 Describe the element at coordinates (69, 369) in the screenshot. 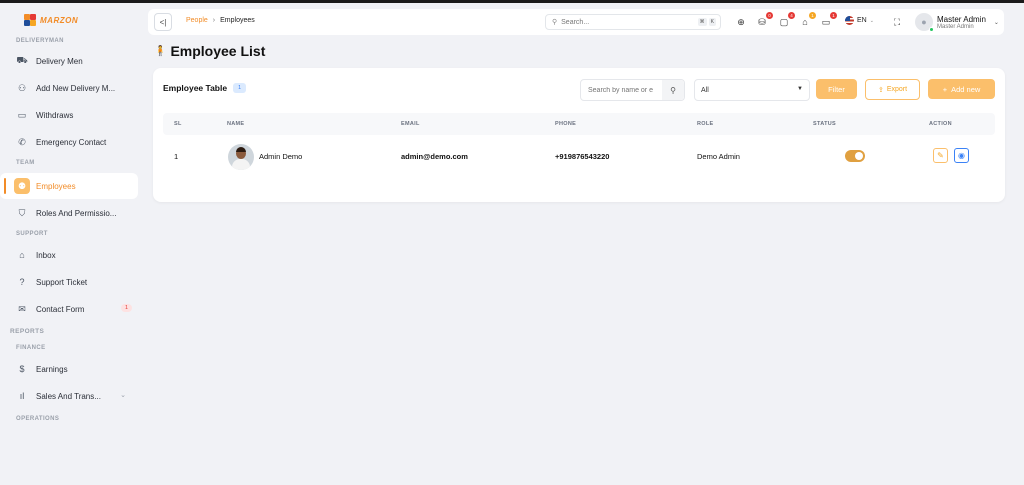

I see `sidebar-item-earnings: $ Earnings` at that location.